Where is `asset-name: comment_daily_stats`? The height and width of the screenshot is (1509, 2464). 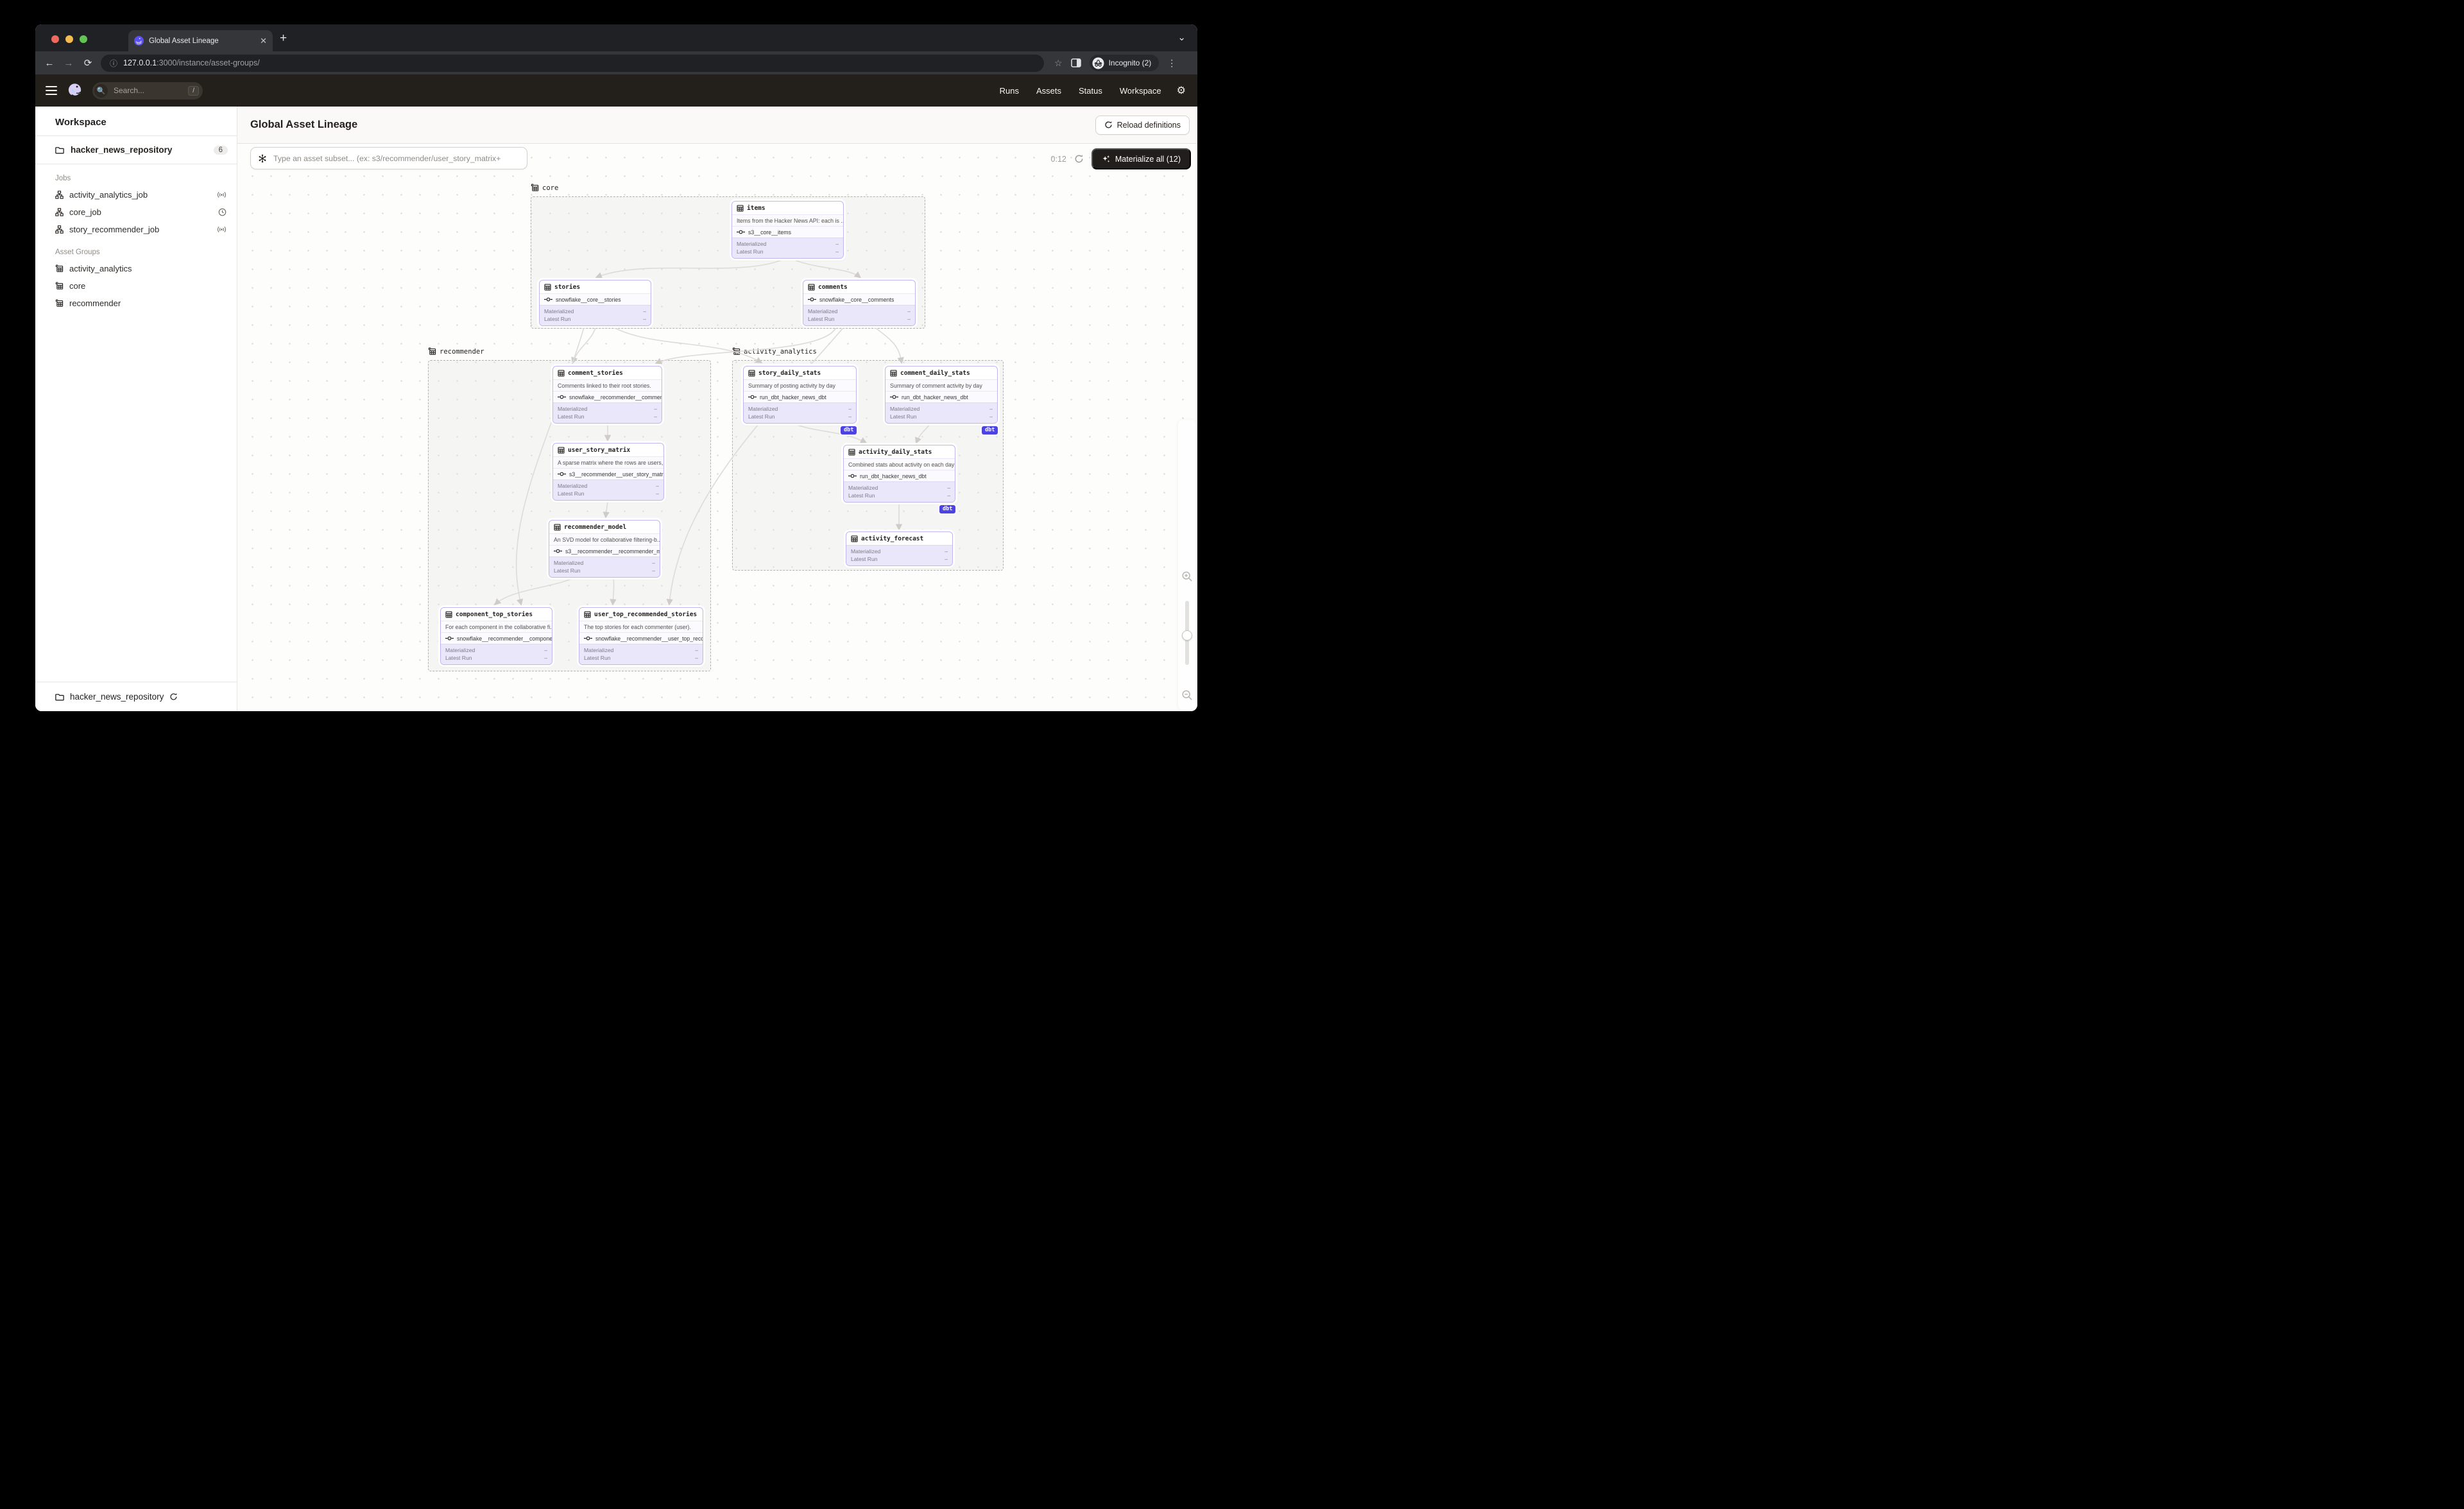 asset-name: comment_daily_stats is located at coordinates (942, 372).